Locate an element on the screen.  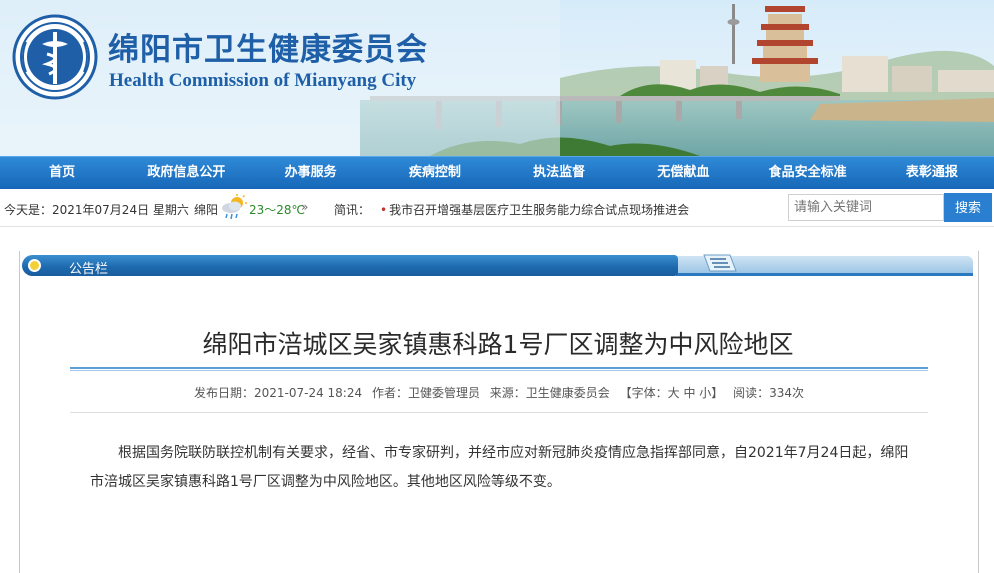
article-title: 绵阳市涪城区吴家镇惠科路1号厂区调整为中风险地区 is located at coordinates (498, 344).